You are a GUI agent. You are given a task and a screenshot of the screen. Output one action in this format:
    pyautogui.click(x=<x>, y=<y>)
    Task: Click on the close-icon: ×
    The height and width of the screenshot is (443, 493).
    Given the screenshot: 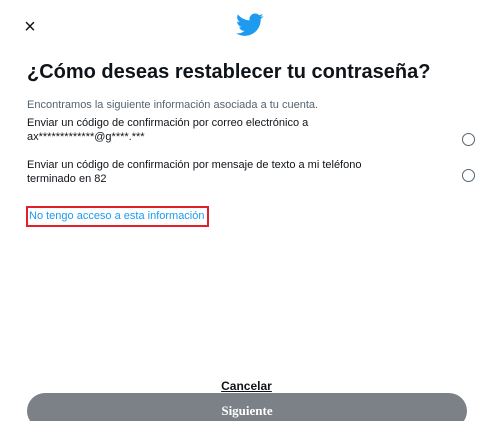 What is the action you would take?
    pyautogui.click(x=30, y=27)
    